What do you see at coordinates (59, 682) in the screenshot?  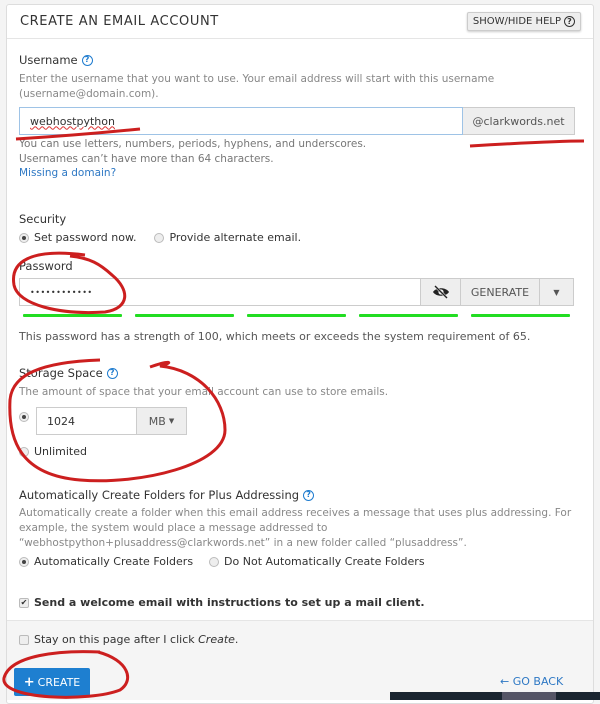 I see `create-button-label: CREATE` at bounding box center [59, 682].